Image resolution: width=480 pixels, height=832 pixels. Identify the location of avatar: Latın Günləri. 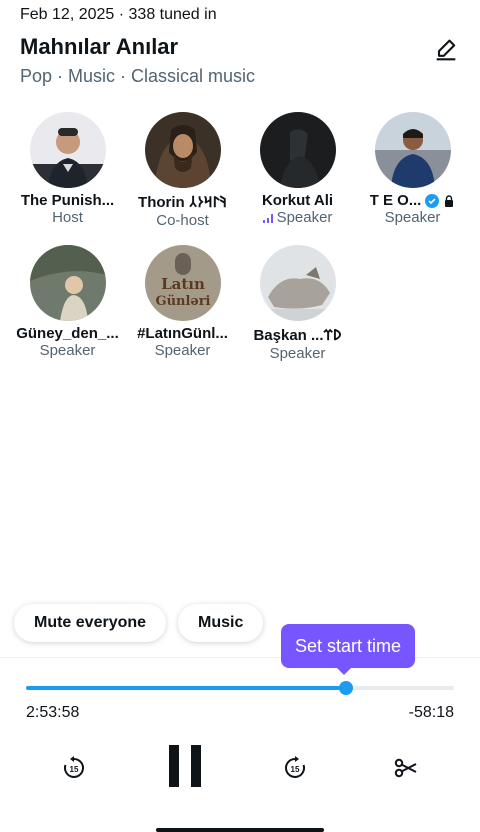
(182, 283).